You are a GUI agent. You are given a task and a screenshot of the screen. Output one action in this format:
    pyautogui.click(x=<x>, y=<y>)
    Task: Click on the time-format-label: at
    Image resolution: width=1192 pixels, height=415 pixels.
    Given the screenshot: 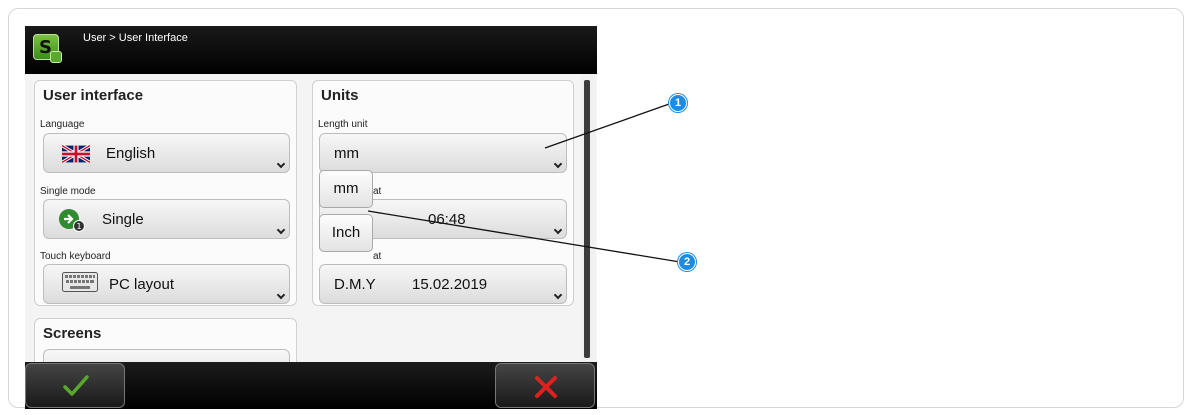 What is the action you would take?
    pyautogui.click(x=377, y=191)
    